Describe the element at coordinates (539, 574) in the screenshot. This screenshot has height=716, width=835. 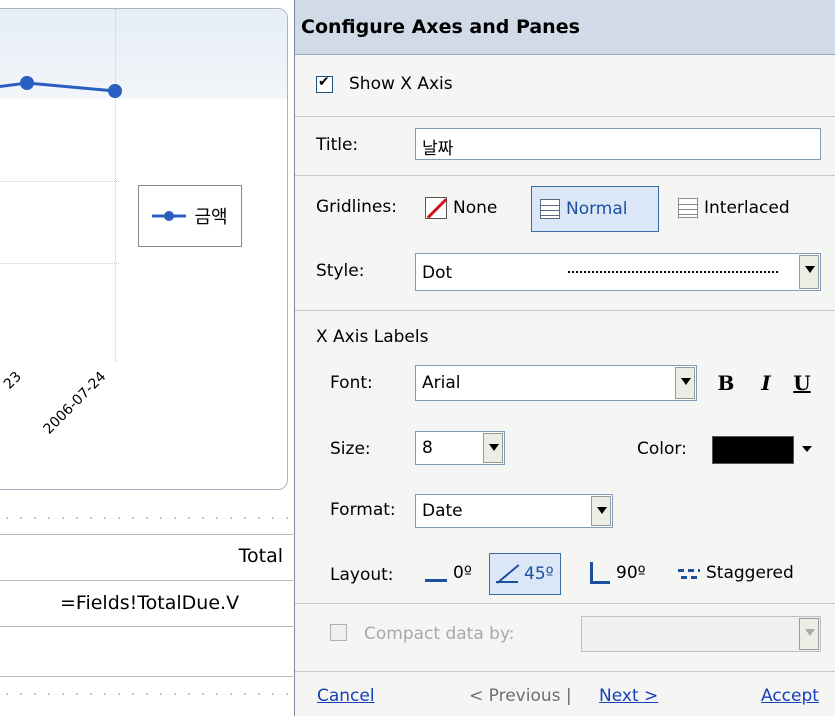
I see `layout-45-label: 45º` at that location.